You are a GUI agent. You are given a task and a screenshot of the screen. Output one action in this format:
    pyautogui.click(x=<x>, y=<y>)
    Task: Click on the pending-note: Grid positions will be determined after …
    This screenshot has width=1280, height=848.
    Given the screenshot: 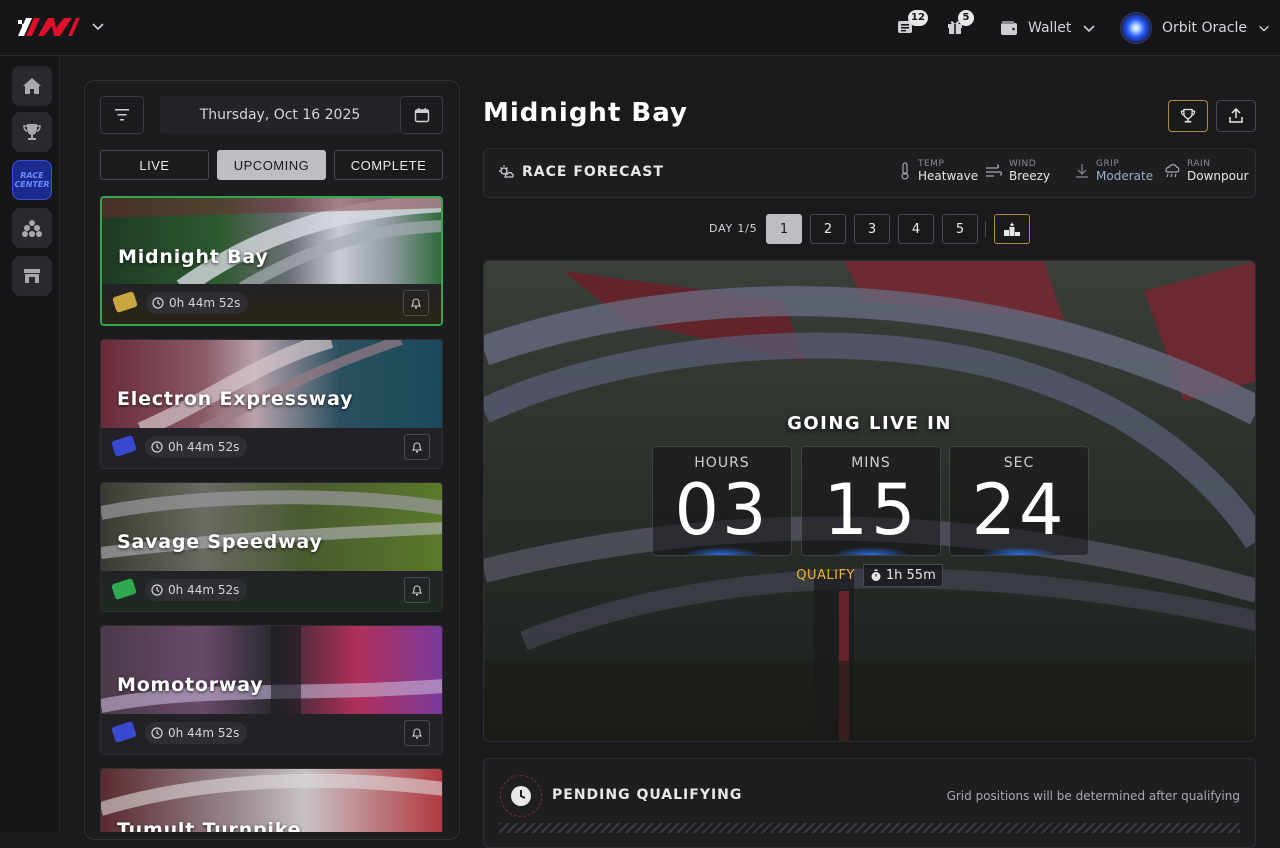 What is the action you would take?
    pyautogui.click(x=1093, y=796)
    